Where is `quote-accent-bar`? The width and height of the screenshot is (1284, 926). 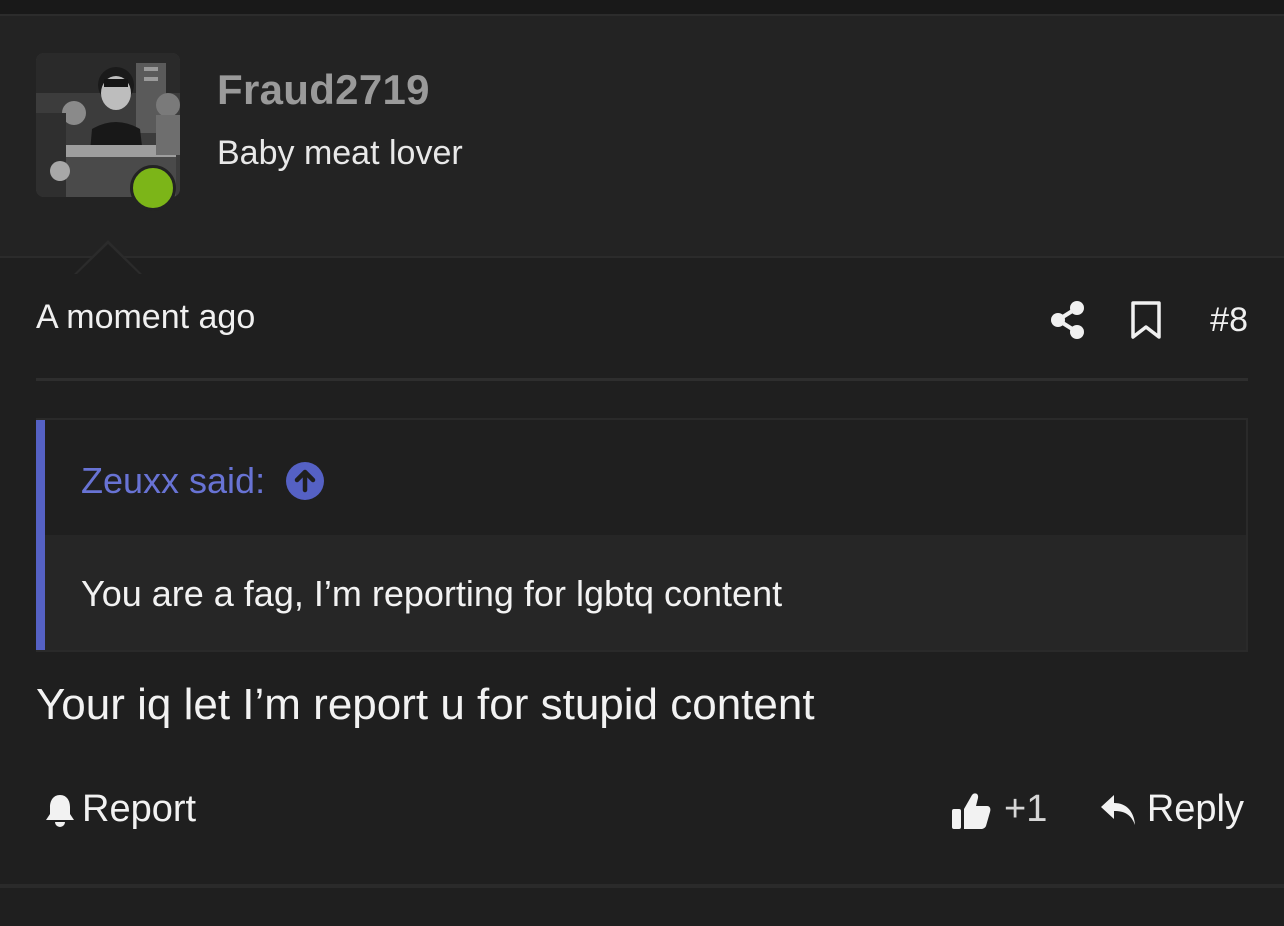
quote-accent-bar is located at coordinates (40, 535).